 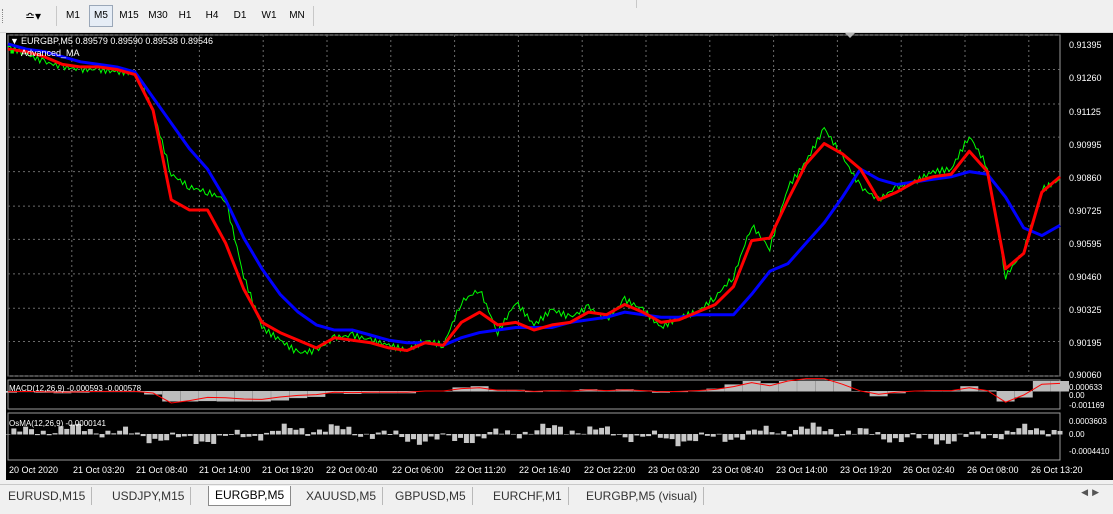 What do you see at coordinates (212, 16) in the screenshot?
I see `timeframe-h4-button: H4` at bounding box center [212, 16].